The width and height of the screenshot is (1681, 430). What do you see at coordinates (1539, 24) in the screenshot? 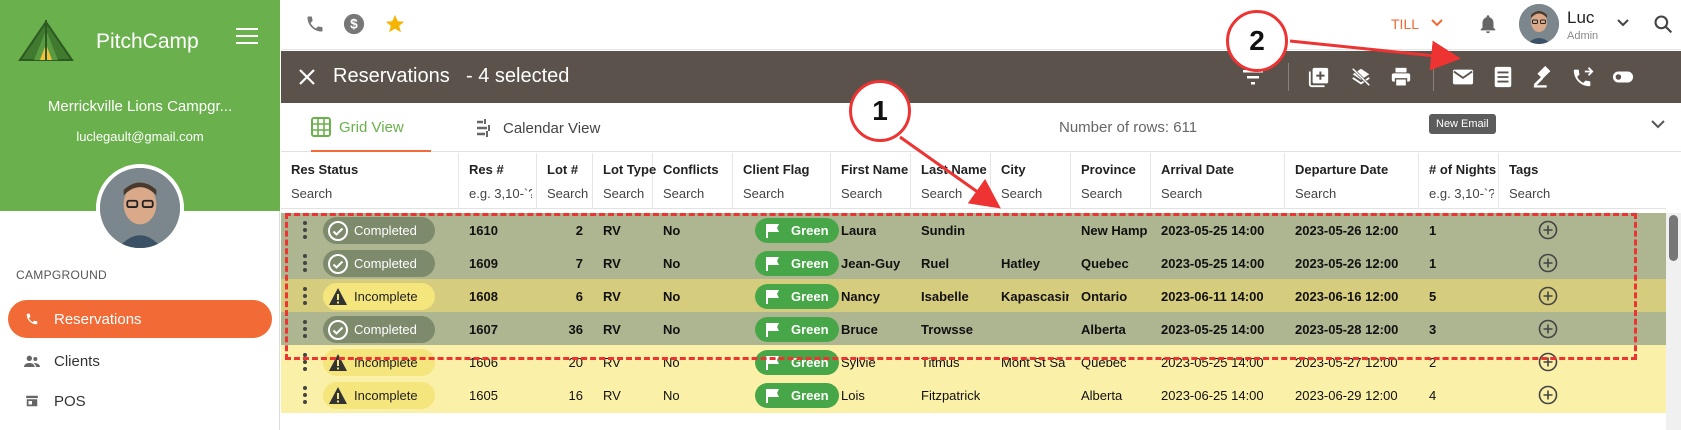
I see `user-avatar` at bounding box center [1539, 24].